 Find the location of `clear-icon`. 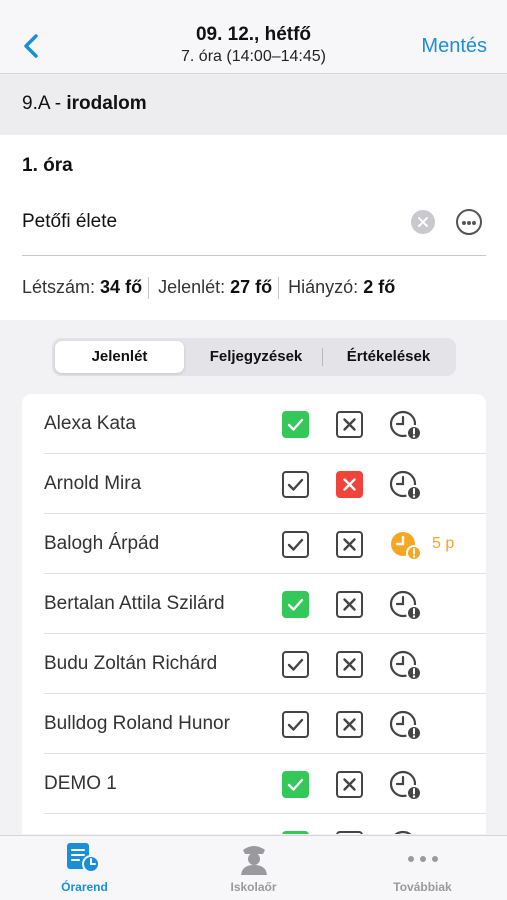

clear-icon is located at coordinates (423, 222).